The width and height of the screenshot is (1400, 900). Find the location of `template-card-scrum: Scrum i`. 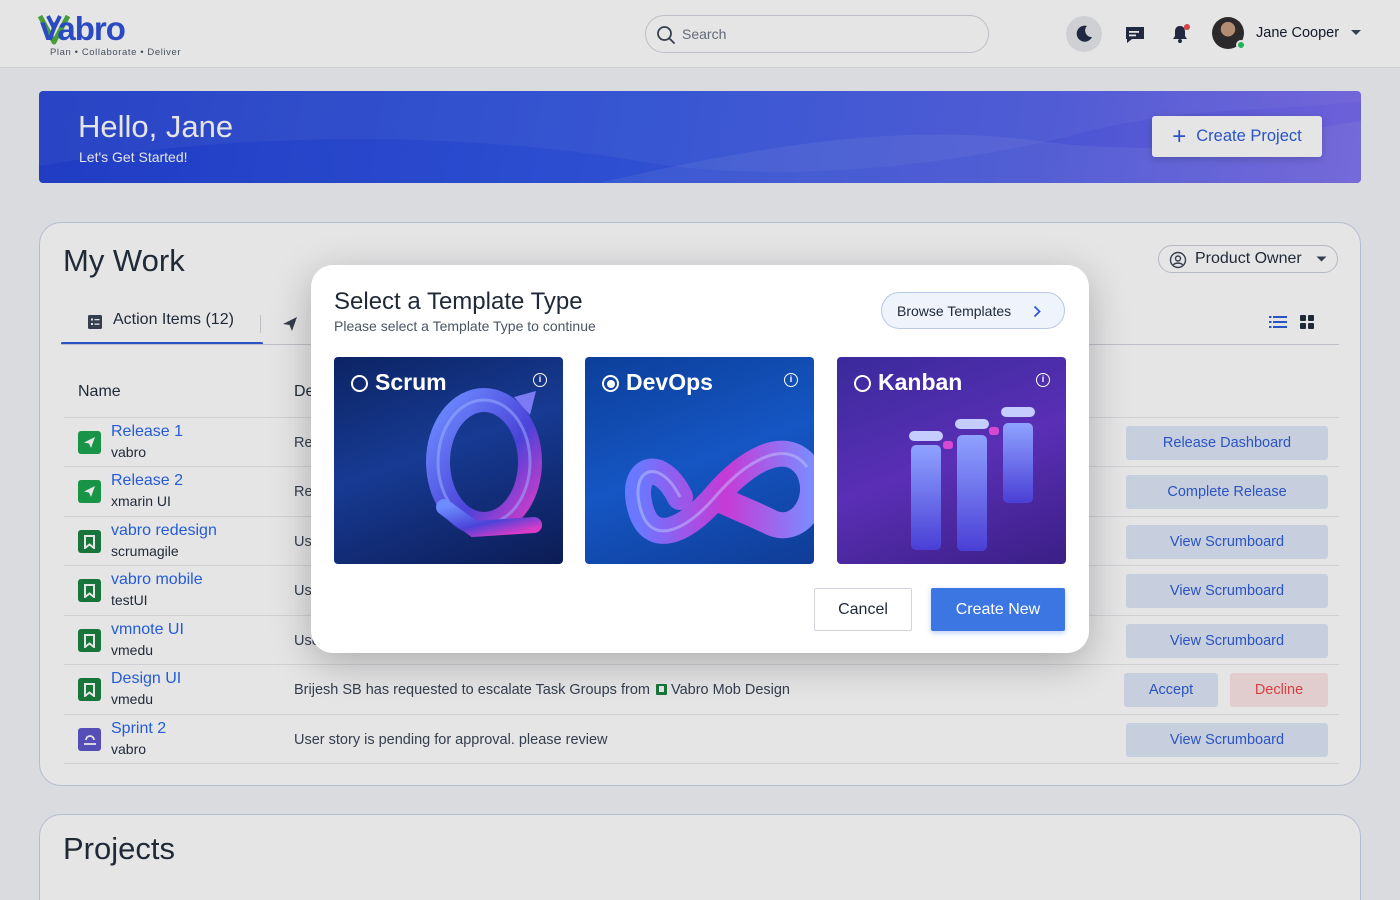

template-card-scrum: Scrum i is located at coordinates (448, 460).